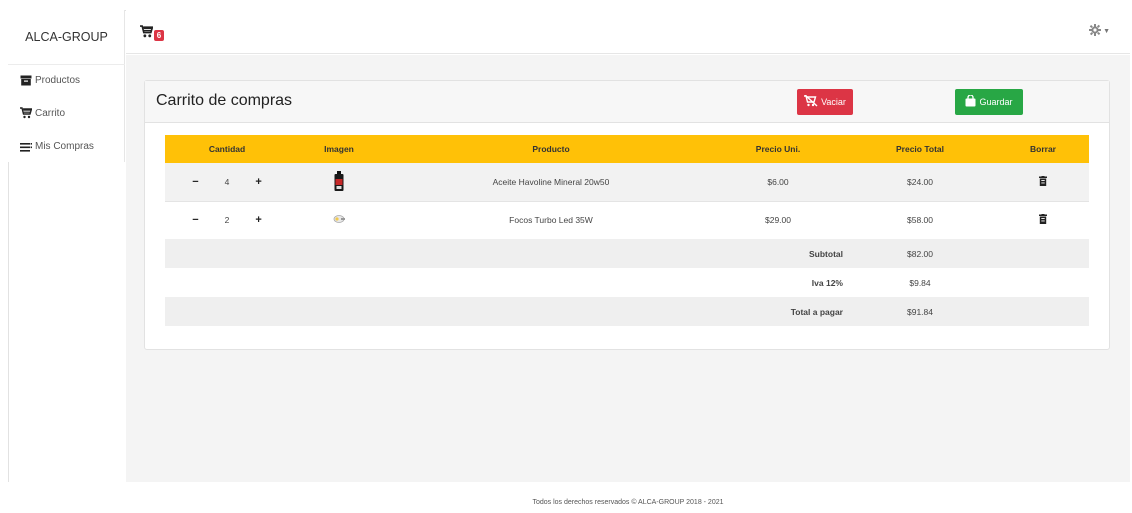  Describe the element at coordinates (159, 35) in the screenshot. I see `cart-count-badge: 6` at that location.